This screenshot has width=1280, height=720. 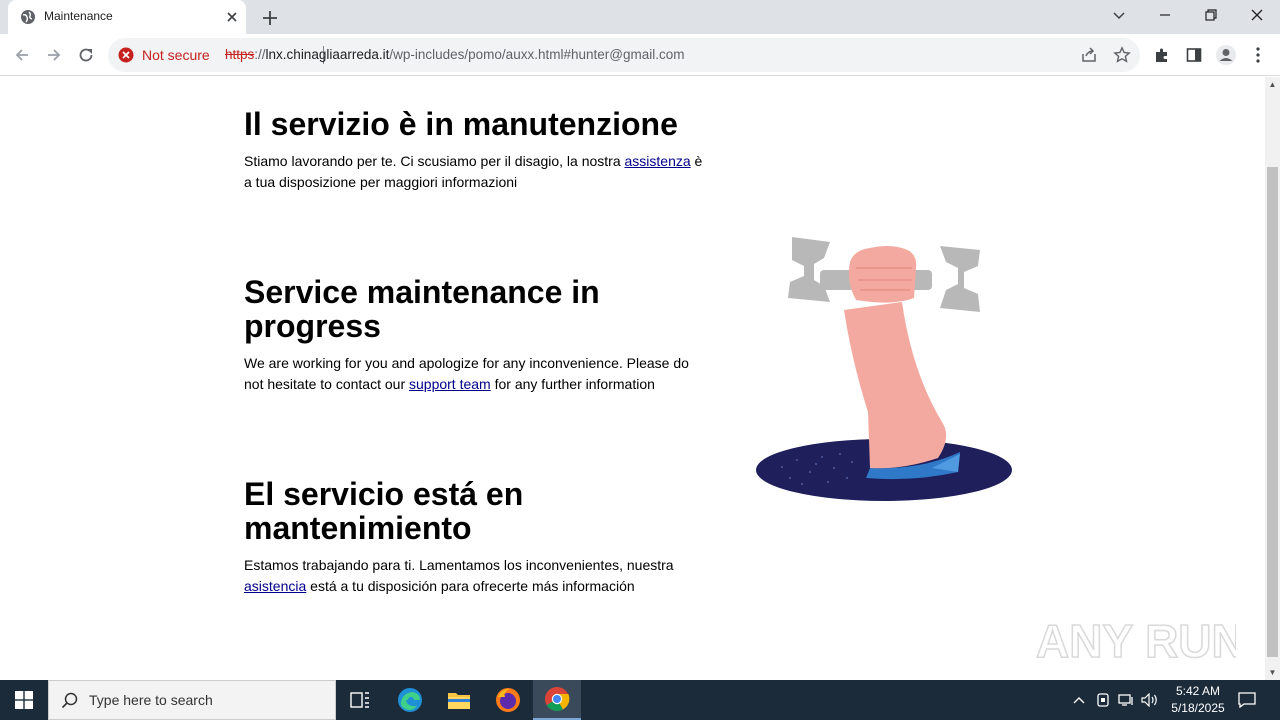 I want to click on chrome-icon, so click(x=557, y=699).